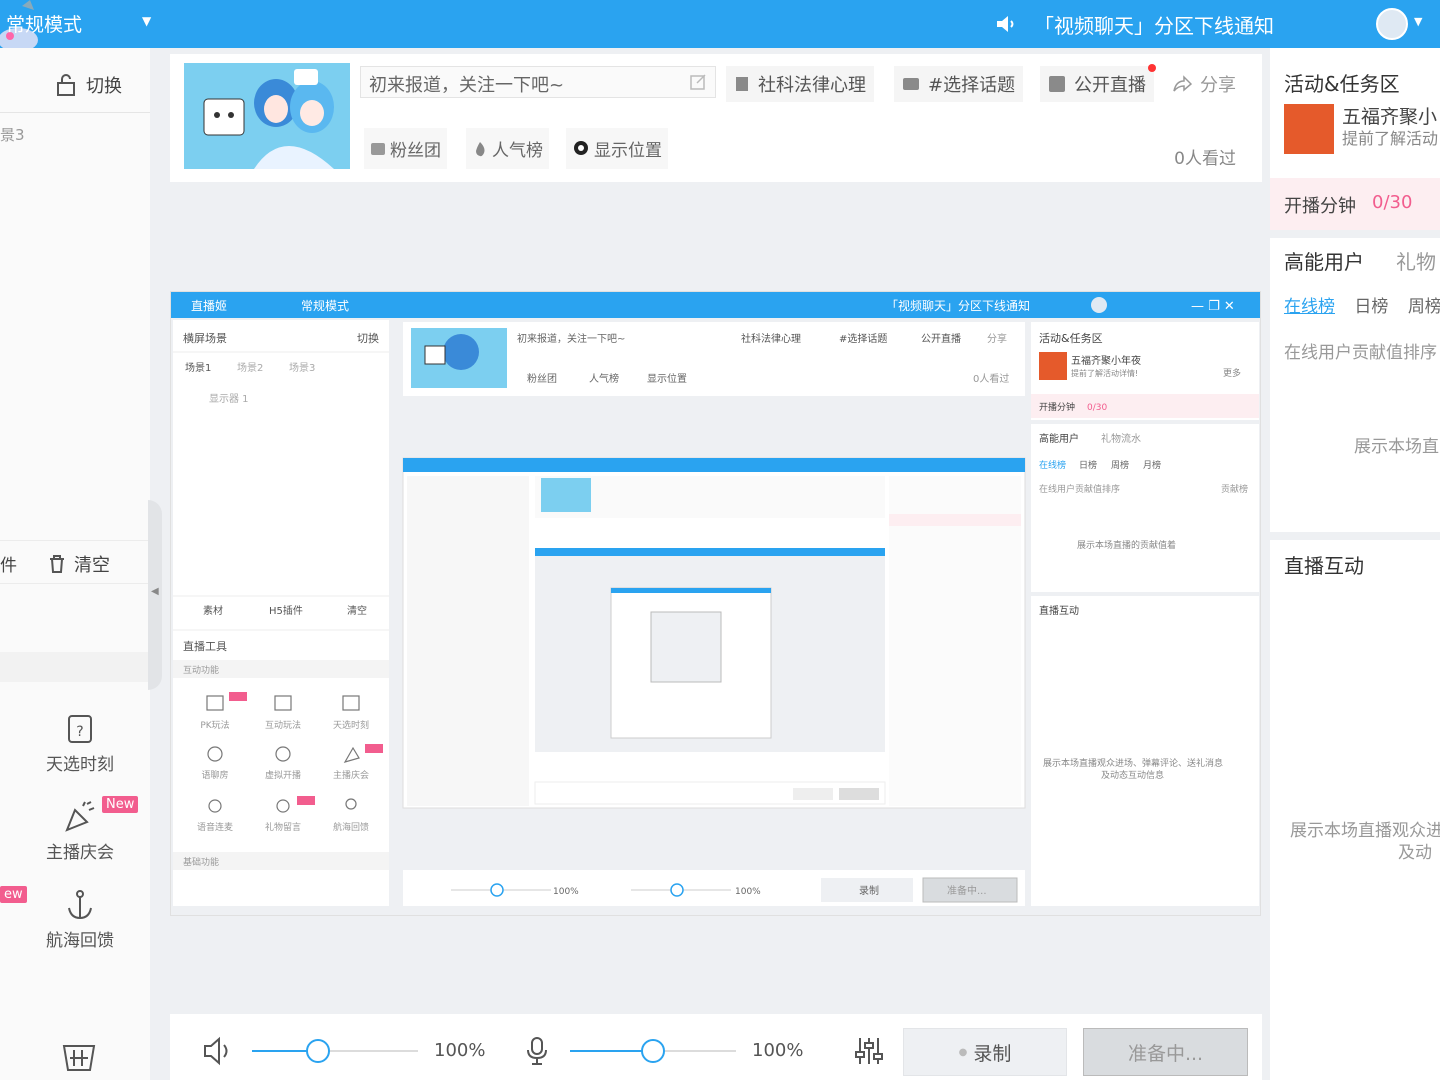  Describe the element at coordinates (80, 919) in the screenshot. I see `fleet-reward-tool: 航海回馈` at that location.